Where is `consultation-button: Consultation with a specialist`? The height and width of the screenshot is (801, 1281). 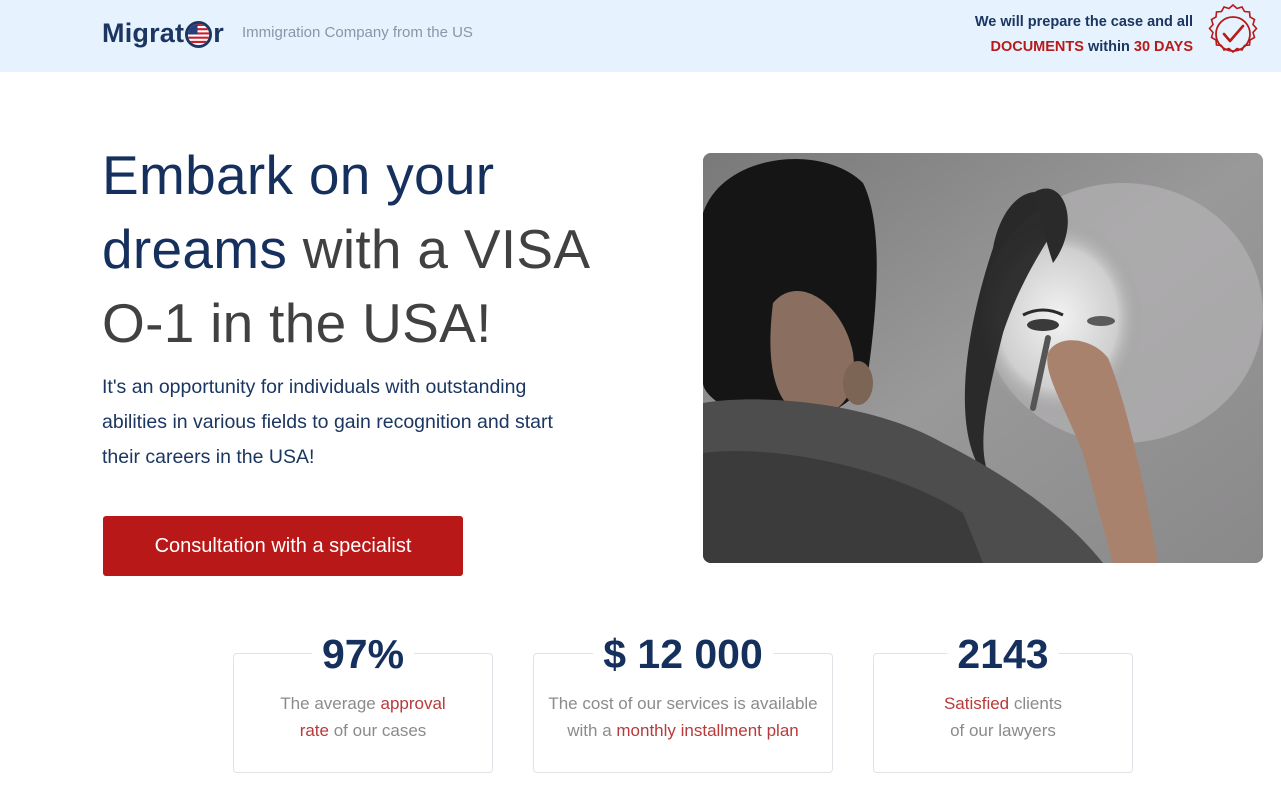 consultation-button: Consultation with a specialist is located at coordinates (283, 546).